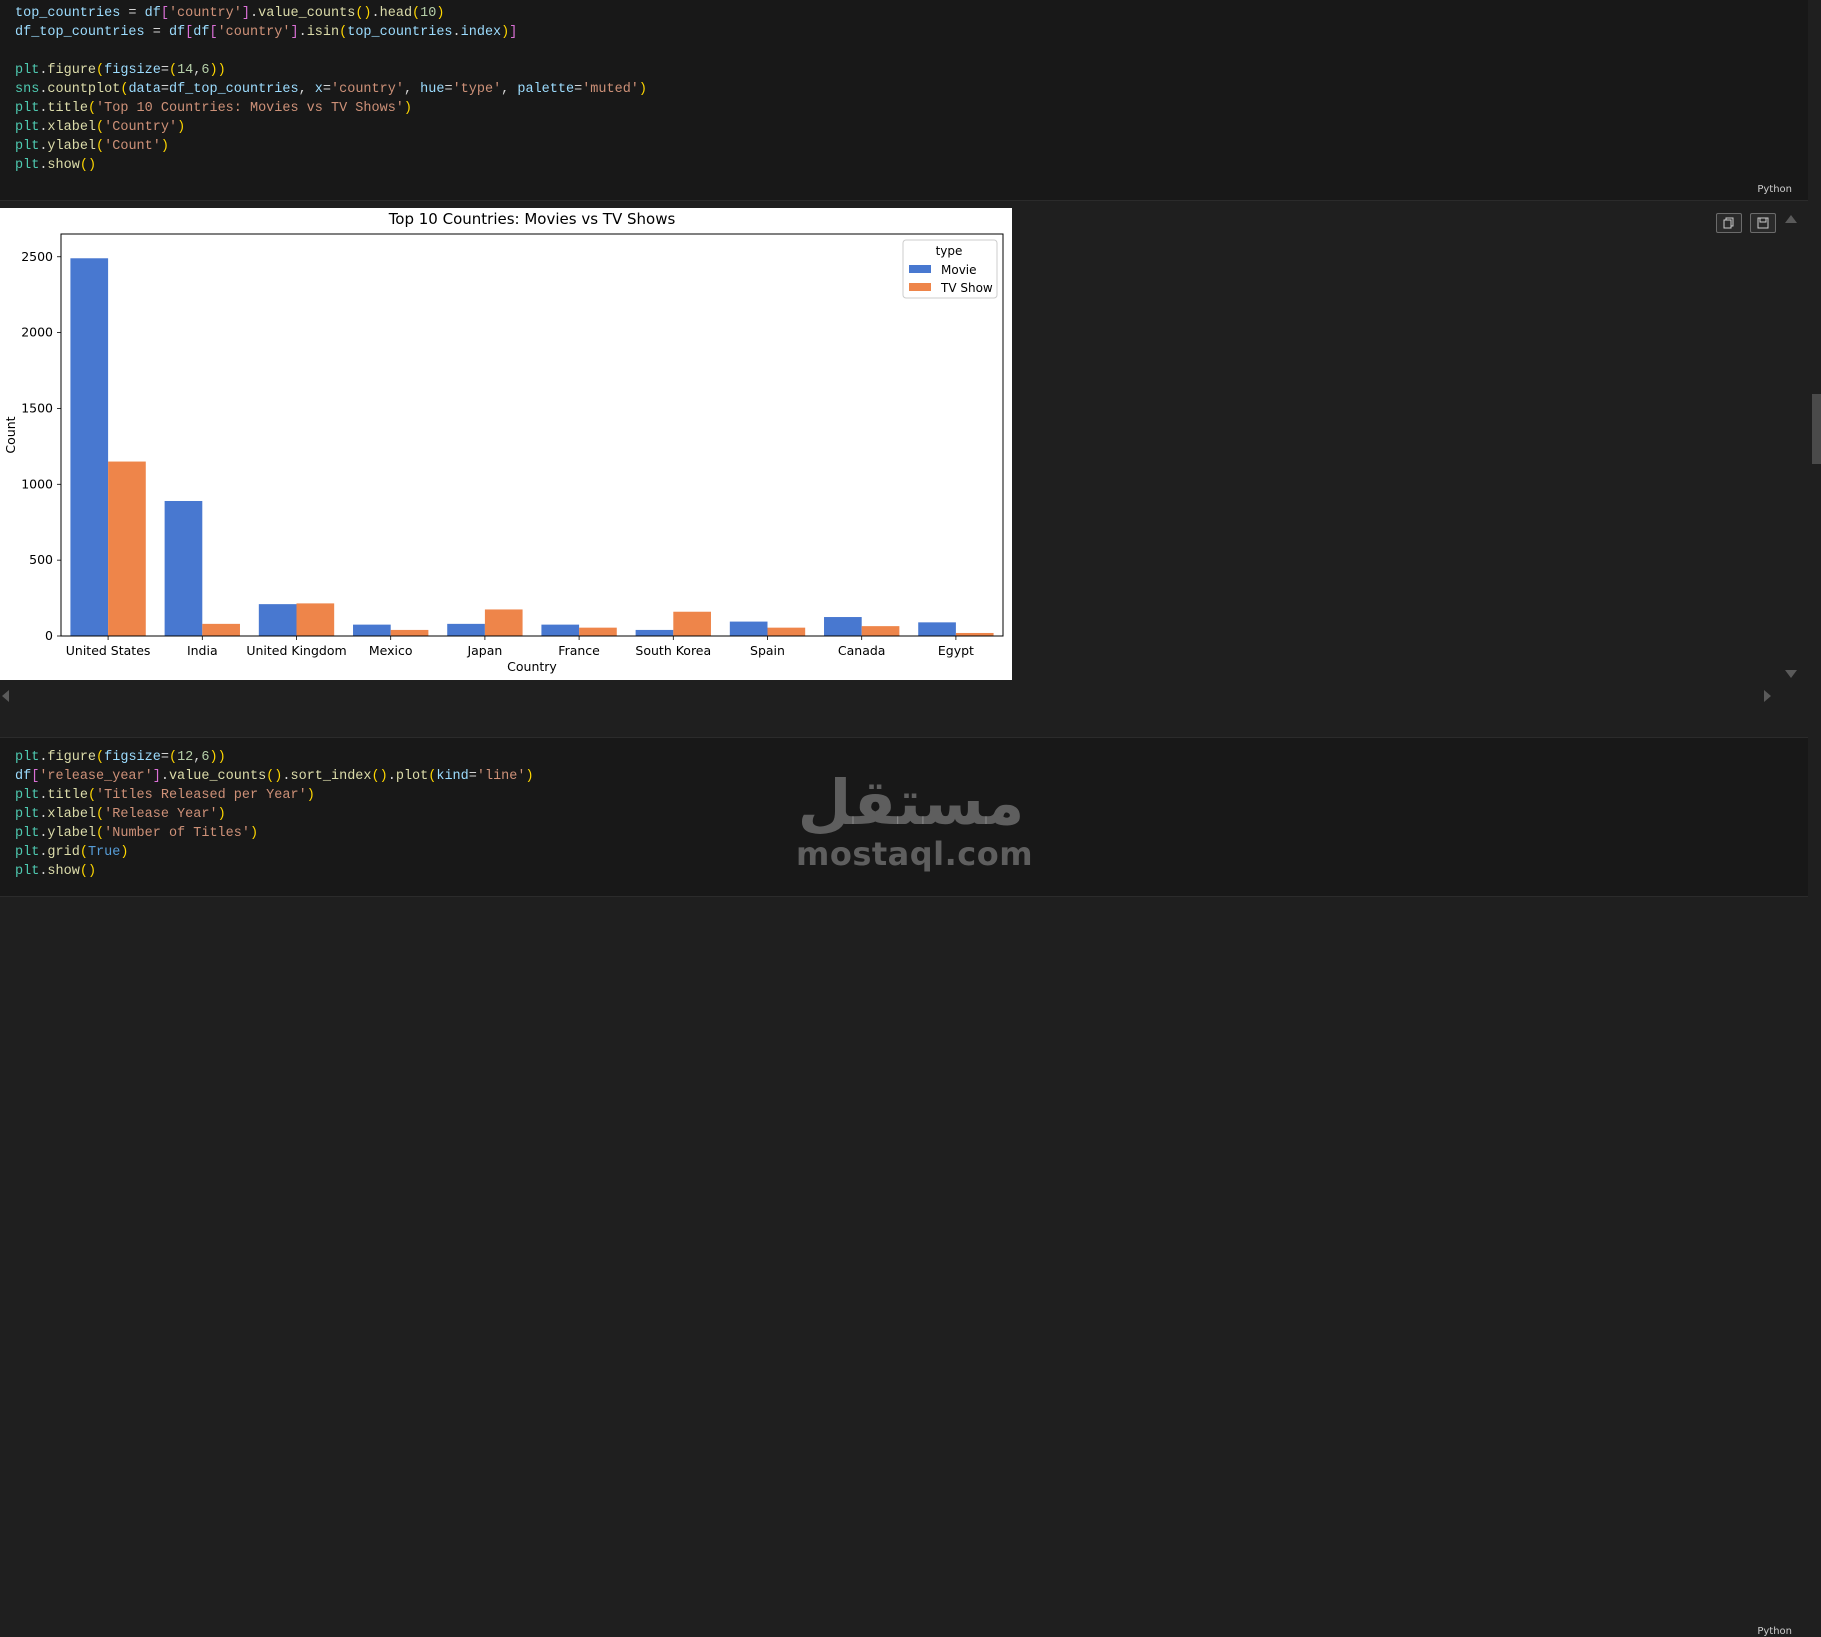  I want to click on x-tick-label: South Korea, so click(673, 650).